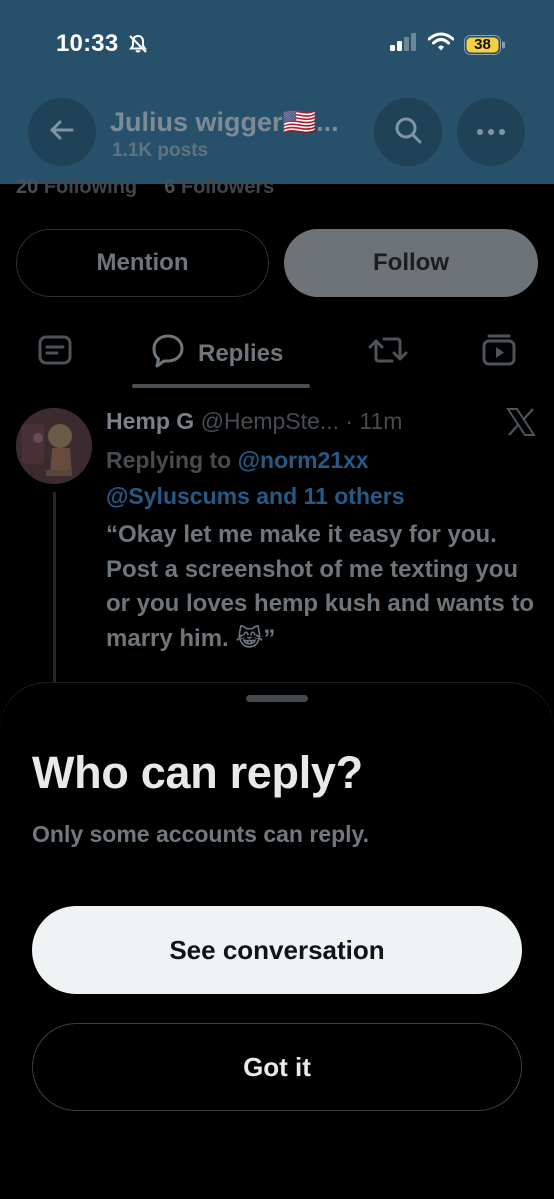  I want to click on profile-tabs: Replies, so click(277, 355).